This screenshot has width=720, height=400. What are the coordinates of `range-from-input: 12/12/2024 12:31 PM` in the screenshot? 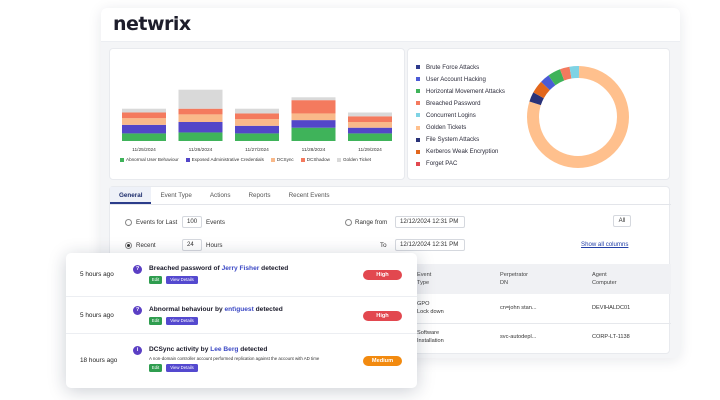 It's located at (430, 222).